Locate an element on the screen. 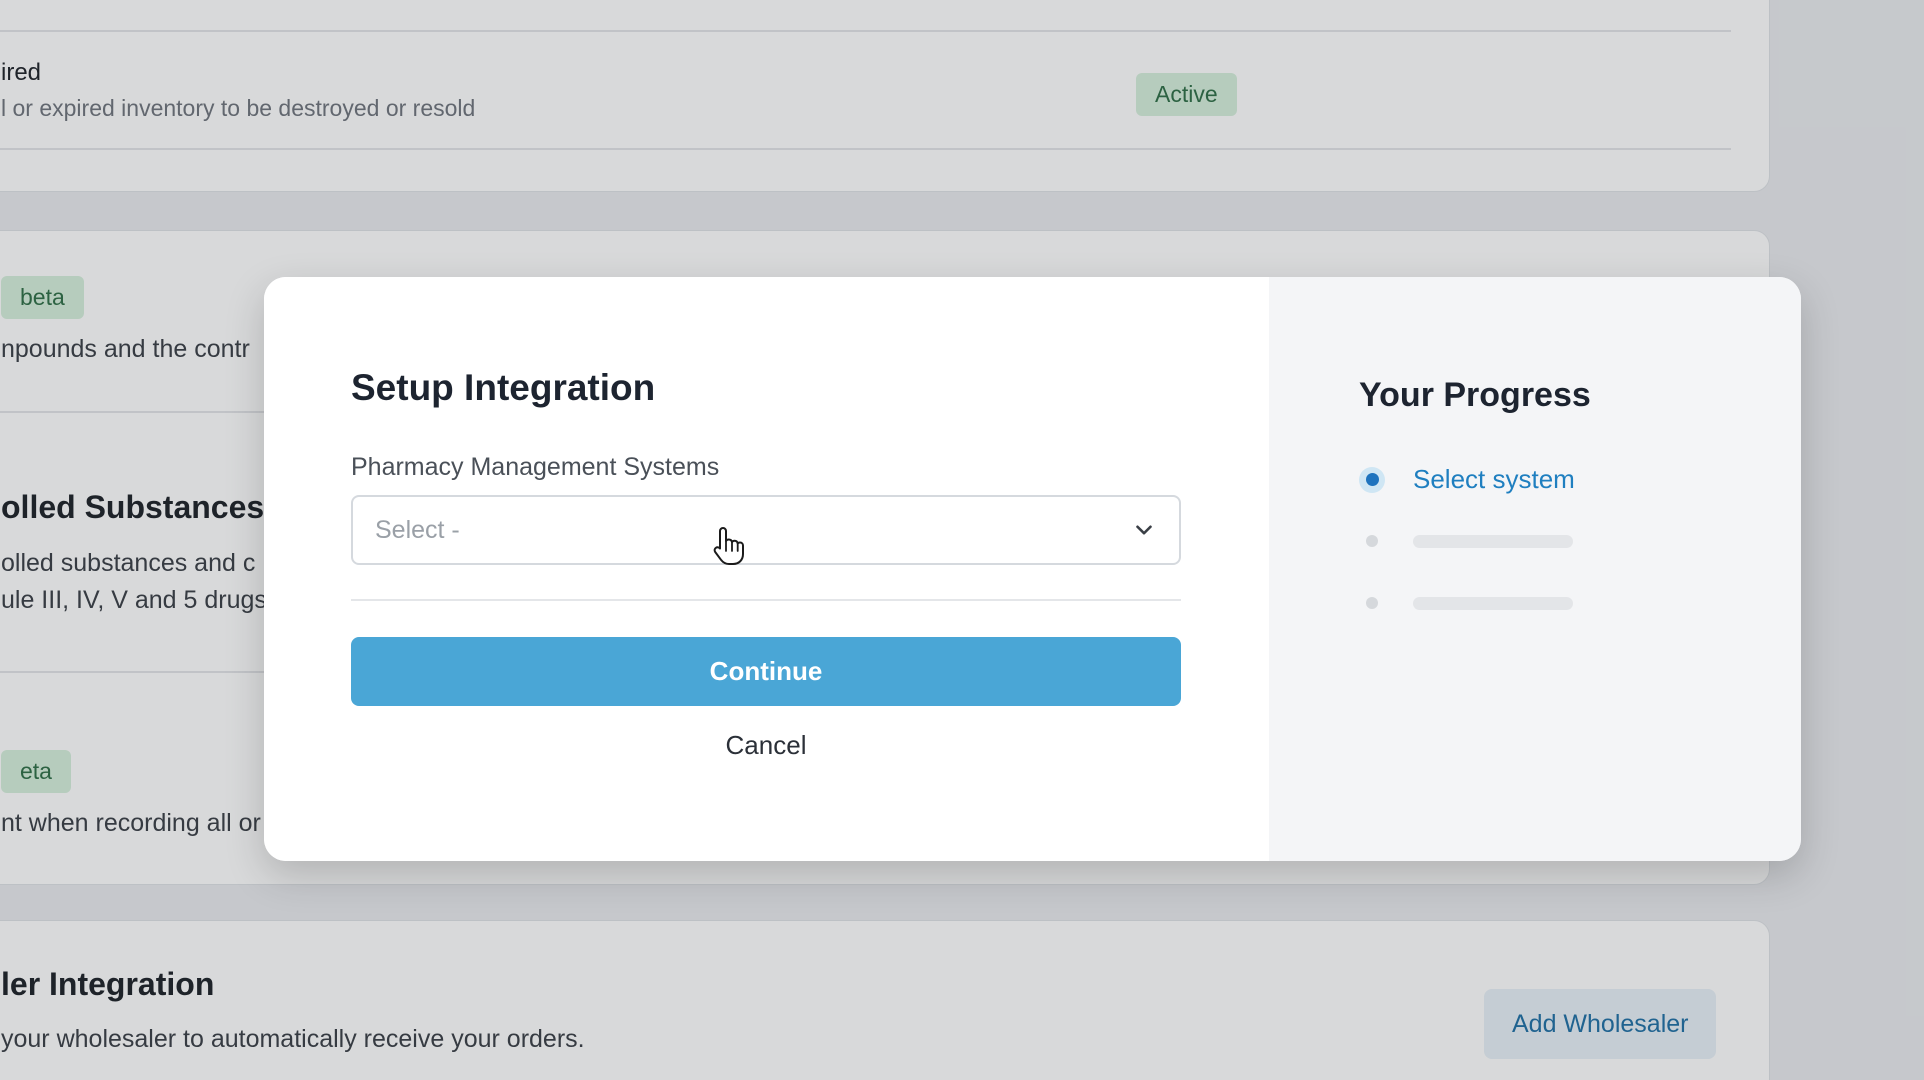 The height and width of the screenshot is (1080, 1924). cancel-button: Cancel is located at coordinates (766, 745).